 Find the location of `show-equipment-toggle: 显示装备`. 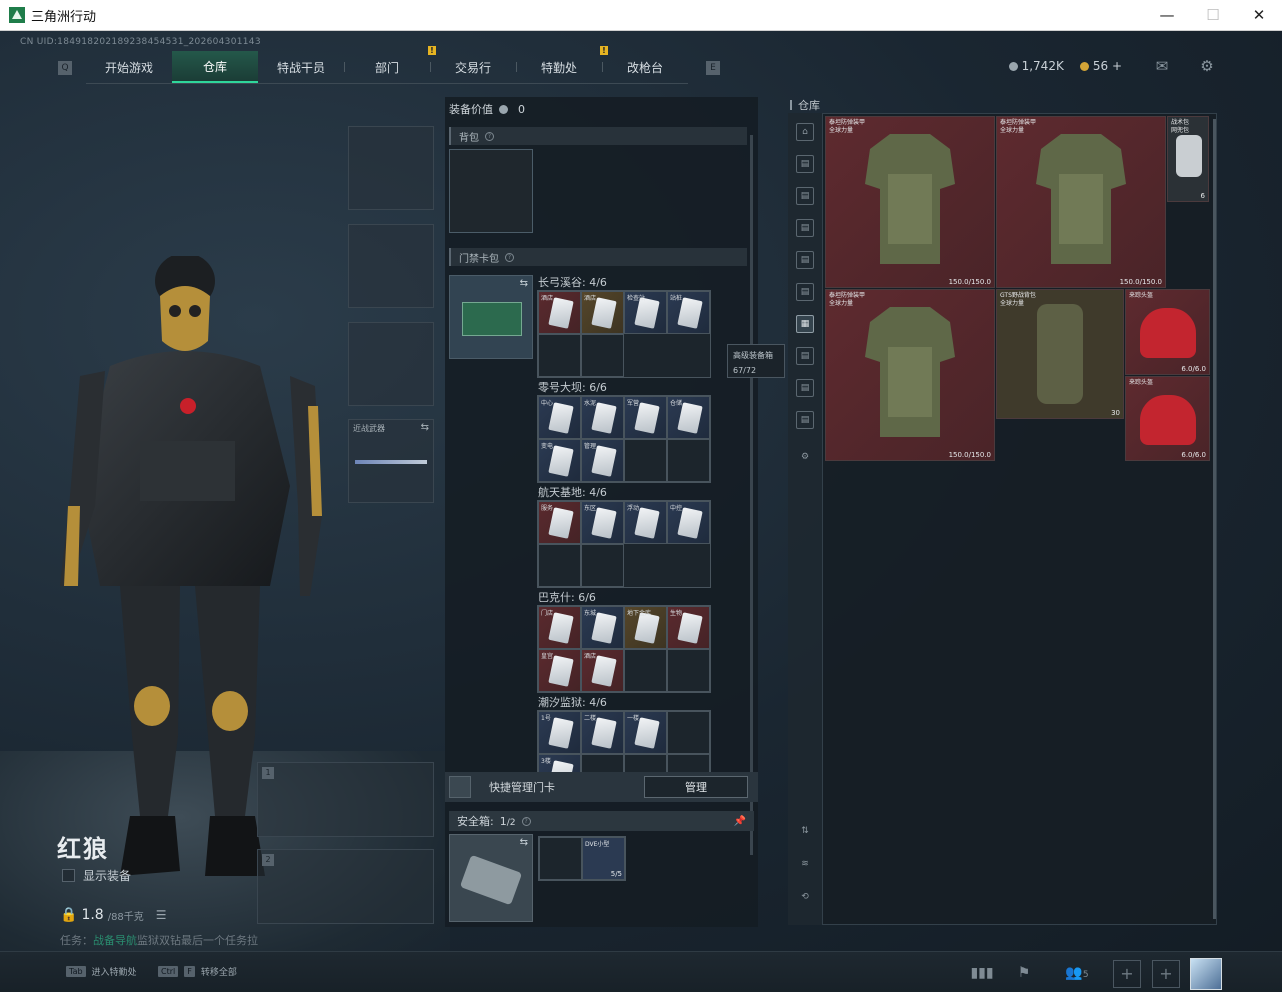

show-equipment-toggle: 显示装备 is located at coordinates (96, 875).